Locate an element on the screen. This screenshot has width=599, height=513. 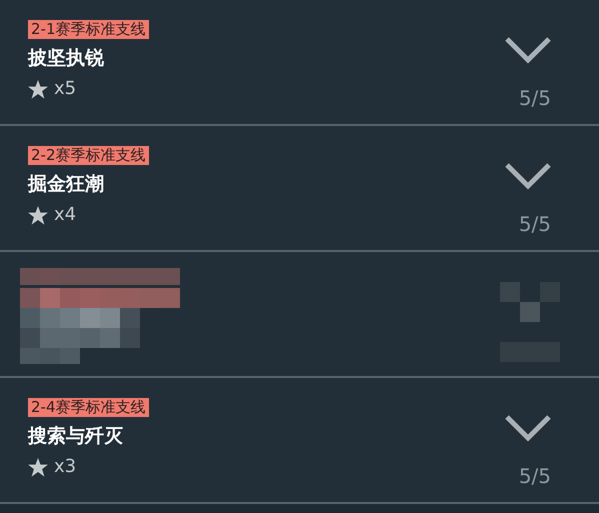
star-count: x5 is located at coordinates (65, 89).